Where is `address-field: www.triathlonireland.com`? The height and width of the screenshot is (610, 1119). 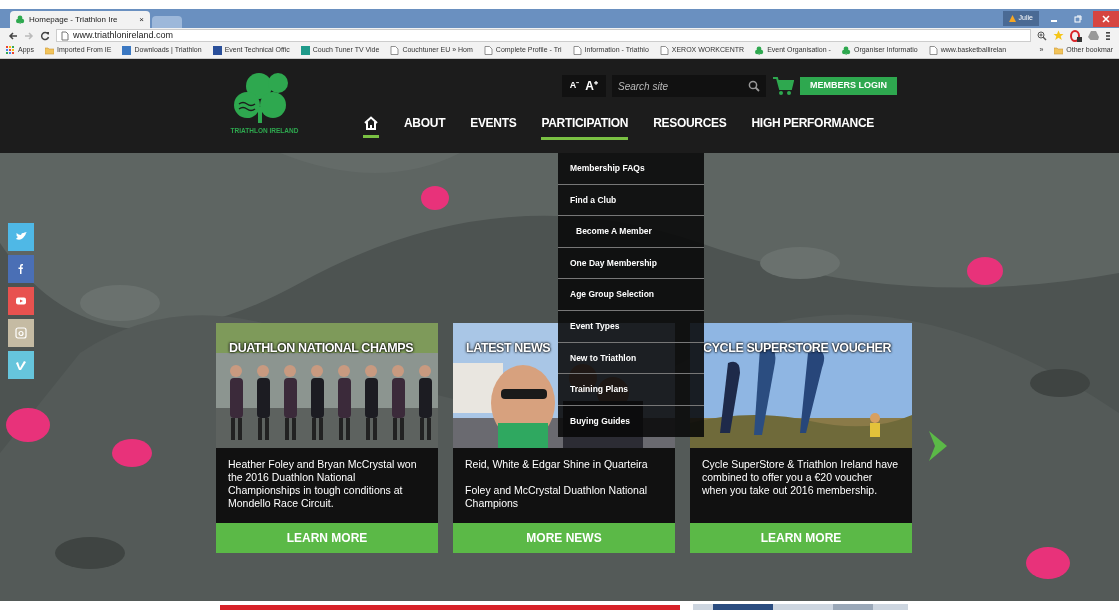 address-field: www.triathlonireland.com is located at coordinates (543, 35).